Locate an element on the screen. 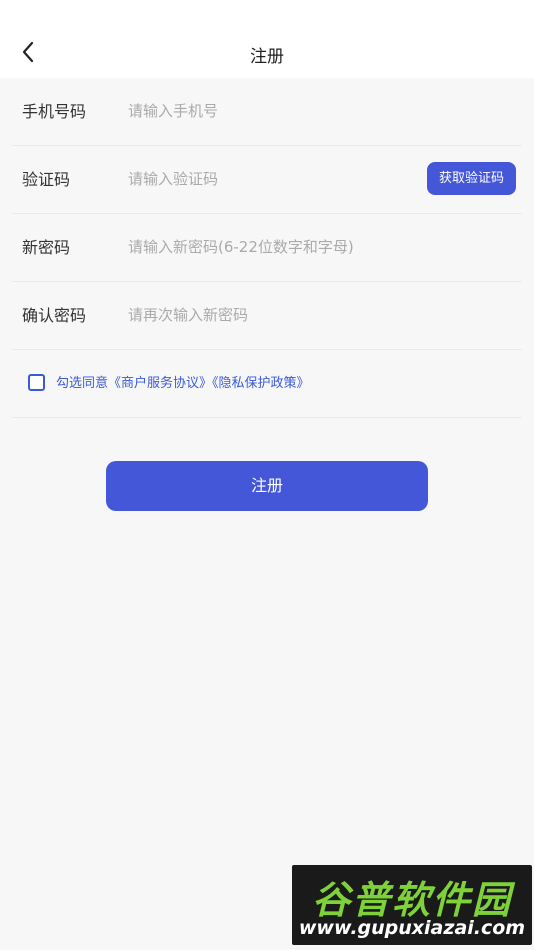  code-input is located at coordinates (268, 179).